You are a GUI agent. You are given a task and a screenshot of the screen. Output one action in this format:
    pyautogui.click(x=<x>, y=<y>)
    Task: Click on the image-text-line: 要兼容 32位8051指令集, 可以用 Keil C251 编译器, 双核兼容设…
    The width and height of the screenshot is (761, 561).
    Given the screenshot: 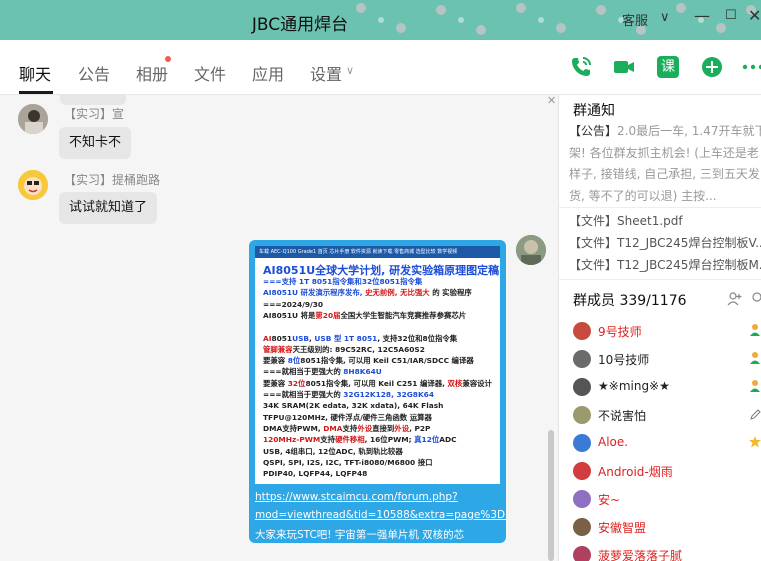 What is the action you would take?
    pyautogui.click(x=377, y=384)
    